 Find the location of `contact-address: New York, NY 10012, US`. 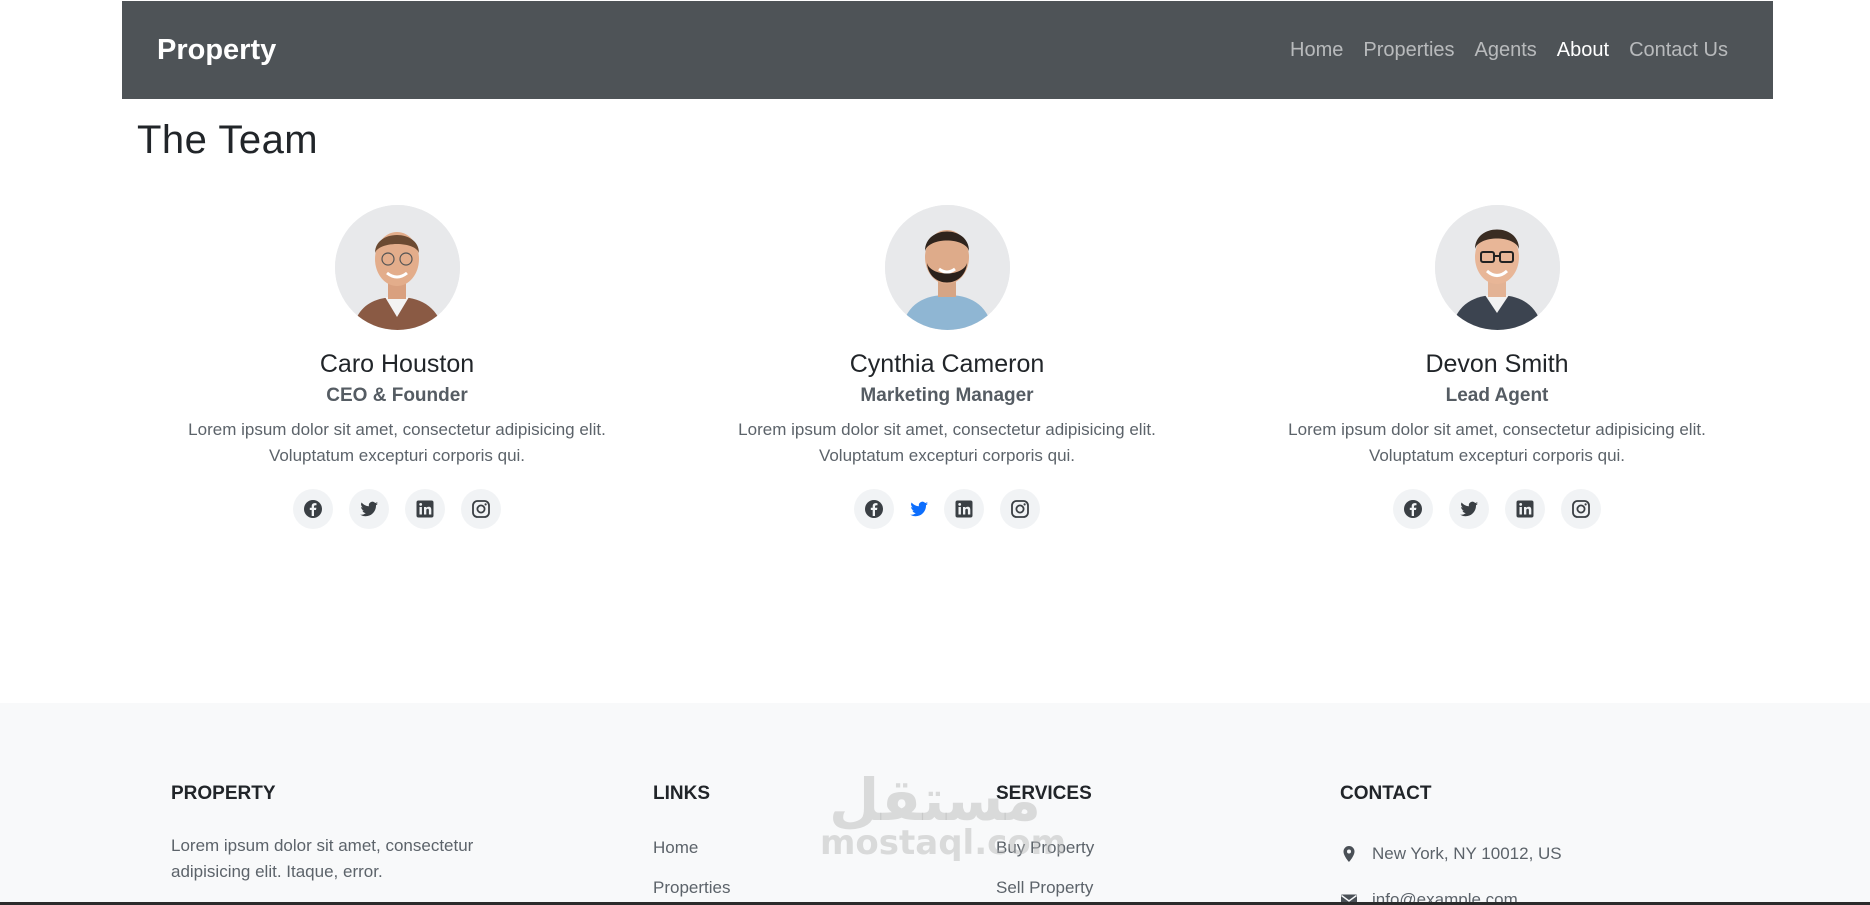

contact-address: New York, NY 10012, US is located at coordinates (1467, 853).